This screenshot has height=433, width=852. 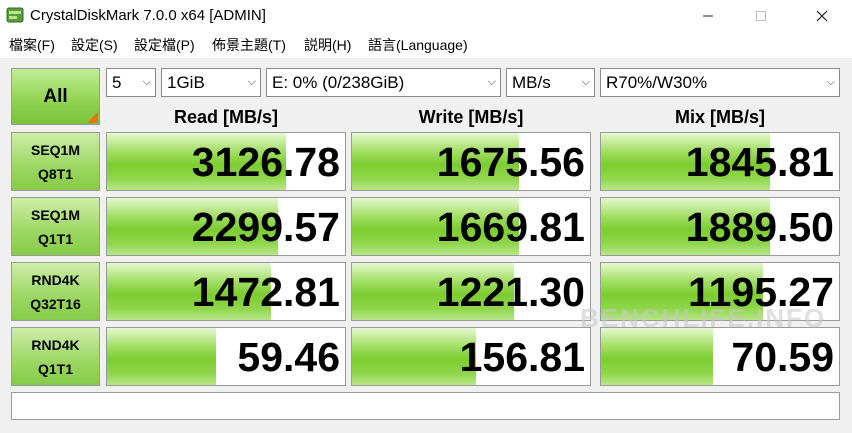 I want to click on minimize-icon, so click(x=708, y=16).